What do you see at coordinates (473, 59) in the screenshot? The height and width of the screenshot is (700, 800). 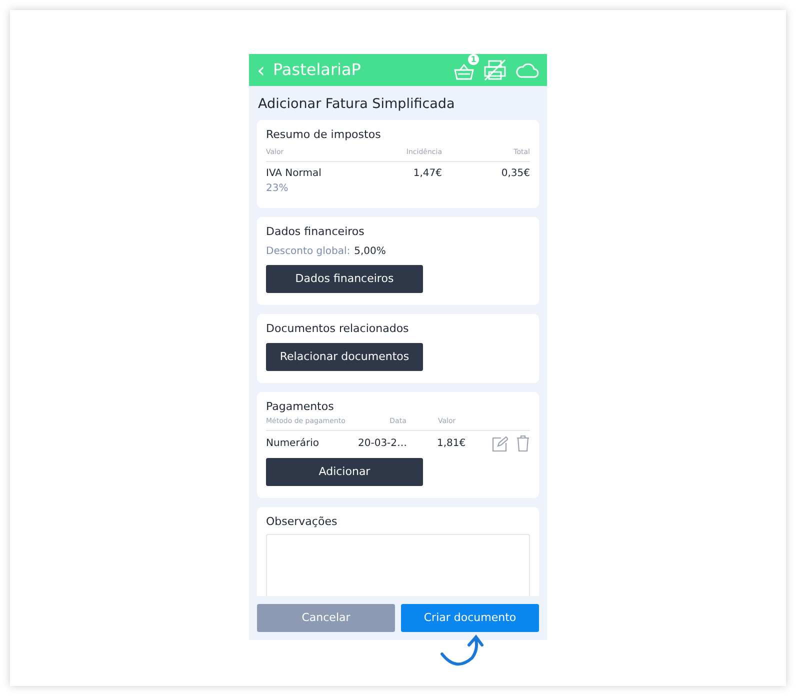 I see `badge-count: 1` at bounding box center [473, 59].